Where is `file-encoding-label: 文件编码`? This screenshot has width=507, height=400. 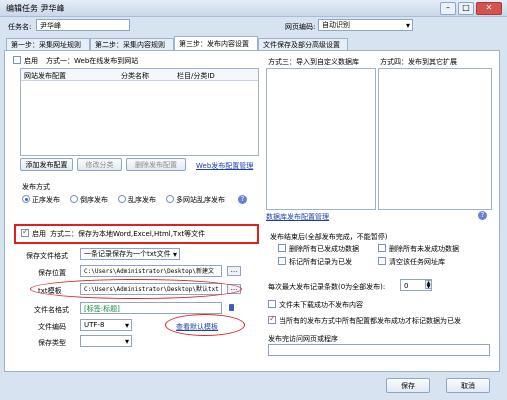 file-encoding-label: 文件编码 is located at coordinates (52, 327).